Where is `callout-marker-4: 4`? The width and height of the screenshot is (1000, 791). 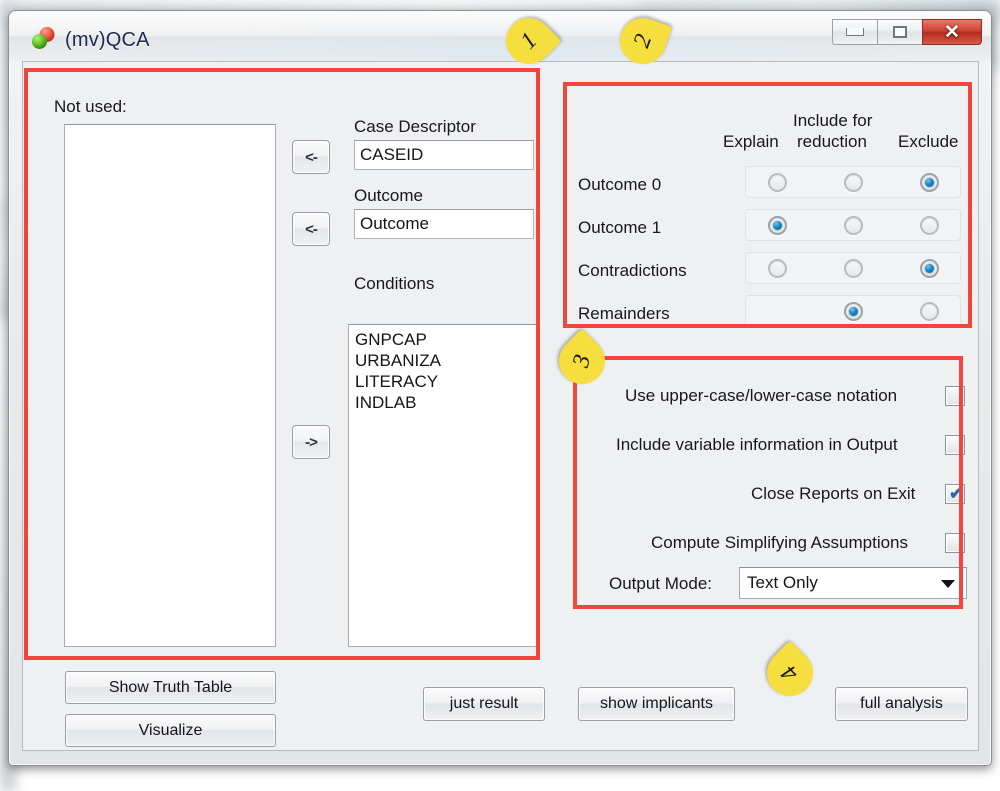
callout-marker-4: 4 is located at coordinates (790, 676).